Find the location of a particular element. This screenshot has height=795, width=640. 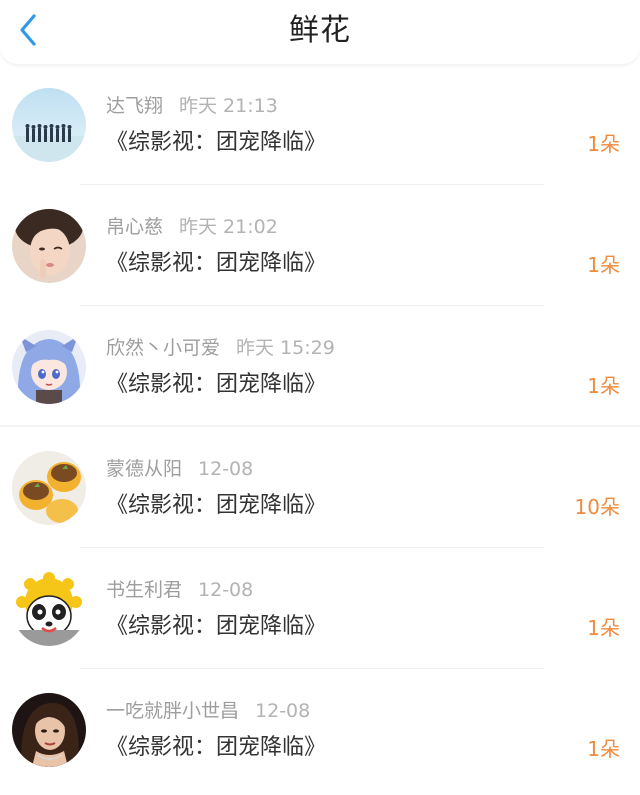

user-name: 书生利君 is located at coordinates (144, 590).